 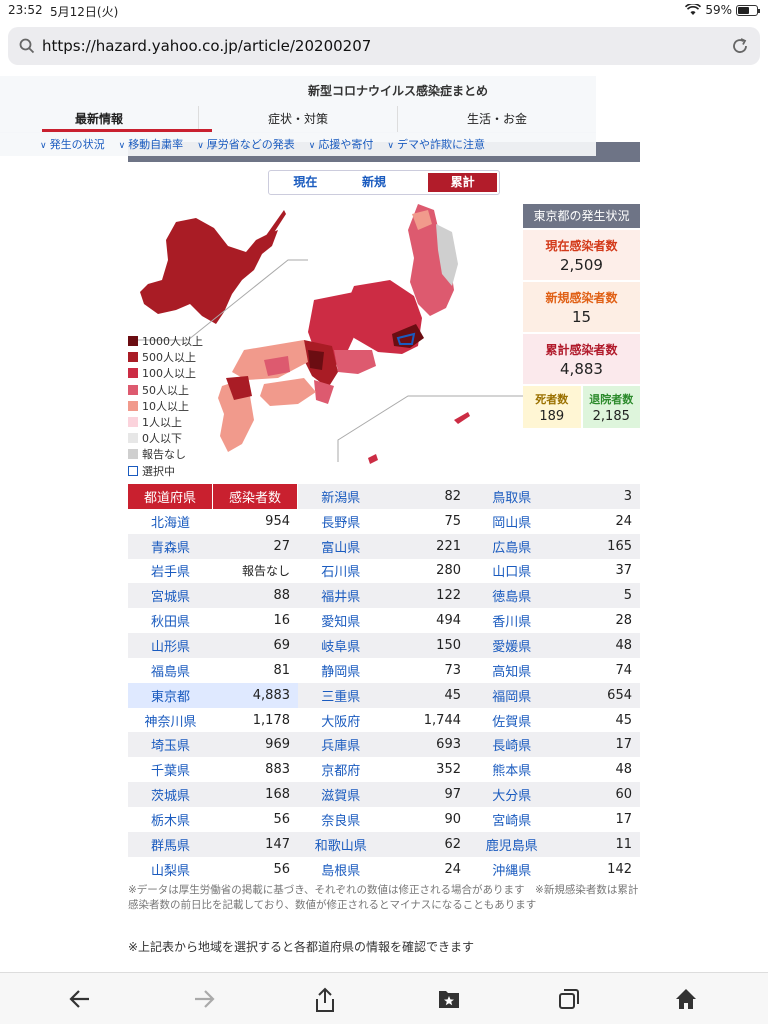 I want to click on prefecture-link: 佐賀県, so click(x=512, y=720).